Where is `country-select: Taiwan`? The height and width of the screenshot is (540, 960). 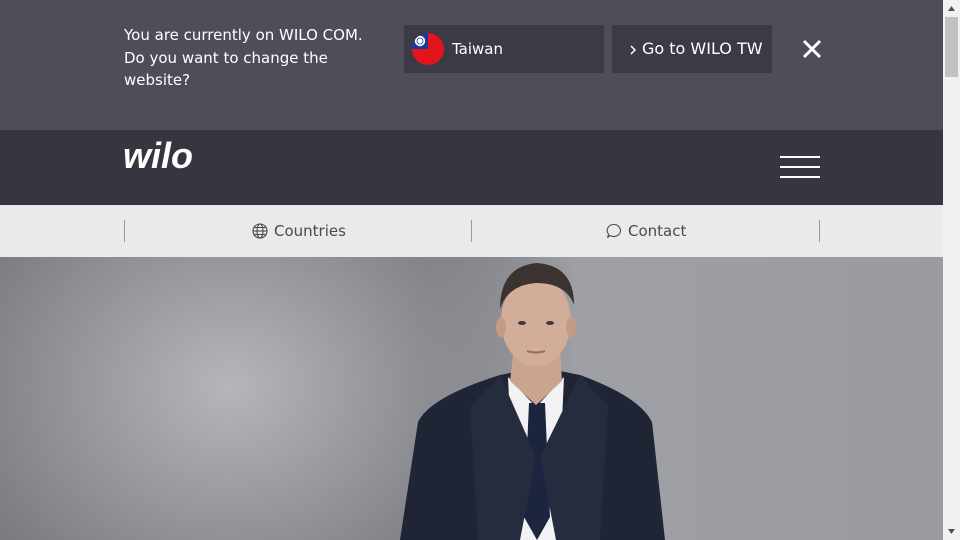
country-select: Taiwan is located at coordinates (504, 49).